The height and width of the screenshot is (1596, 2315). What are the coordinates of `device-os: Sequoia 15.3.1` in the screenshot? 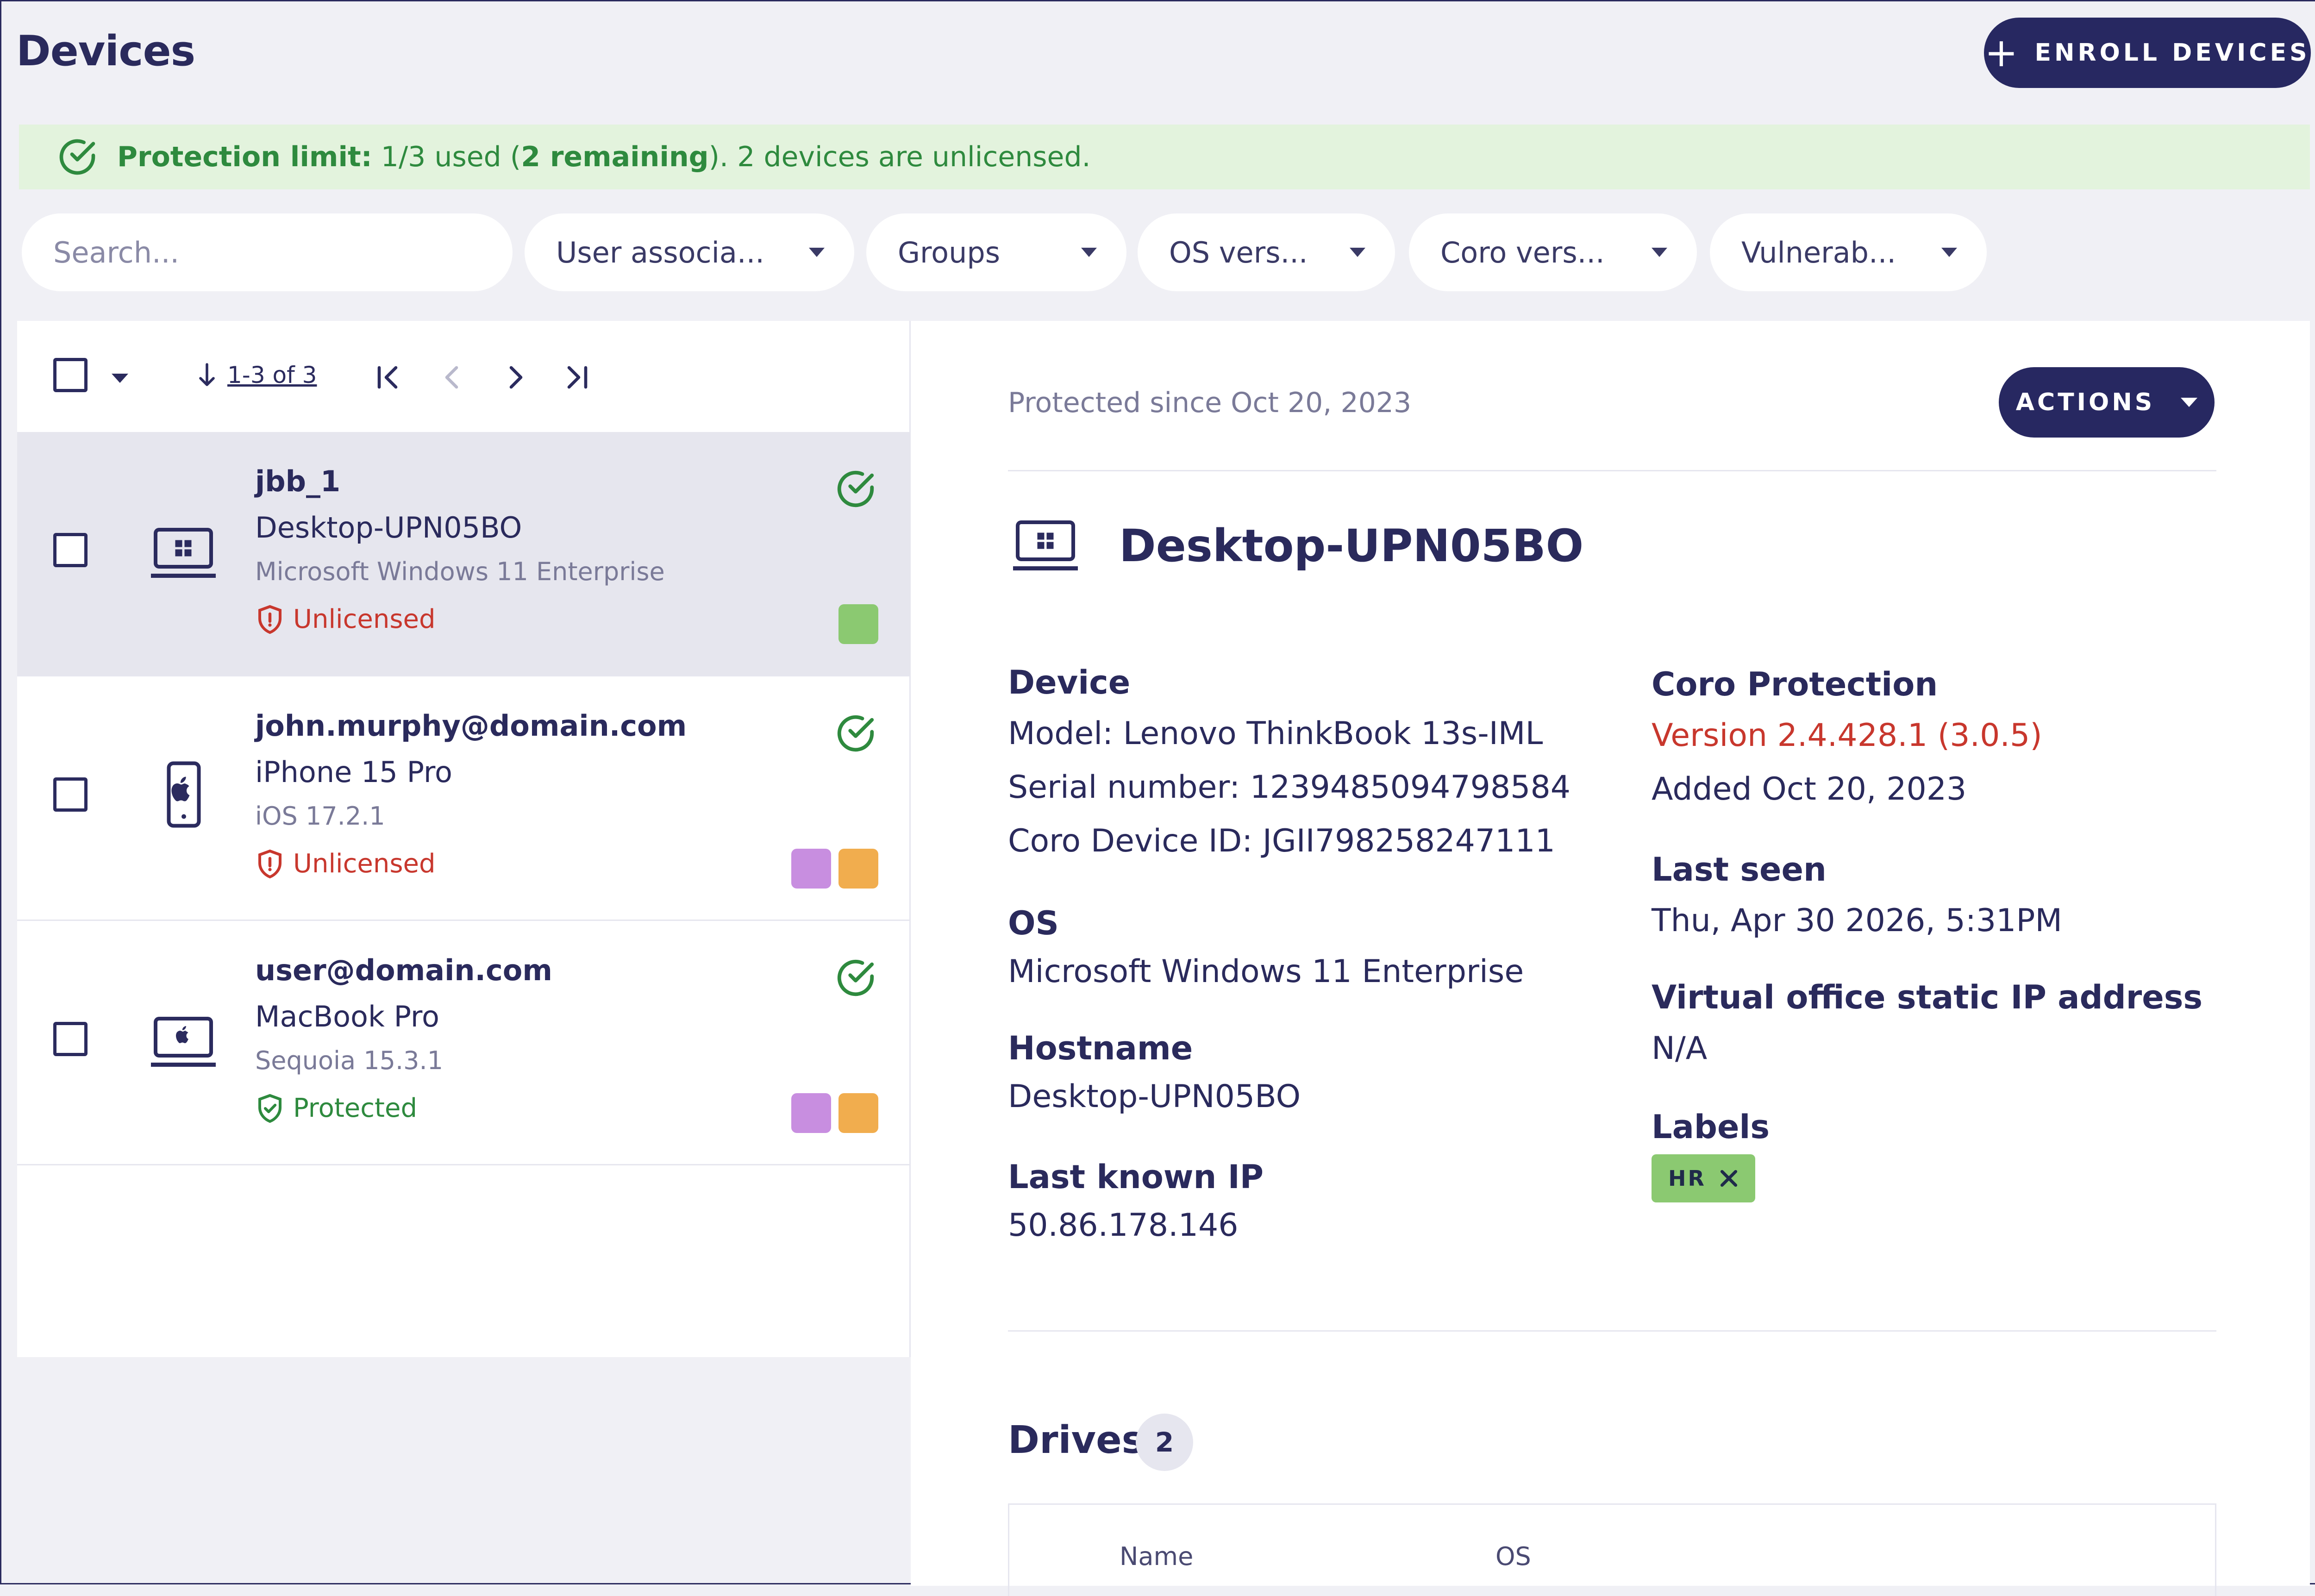 It's located at (349, 1060).